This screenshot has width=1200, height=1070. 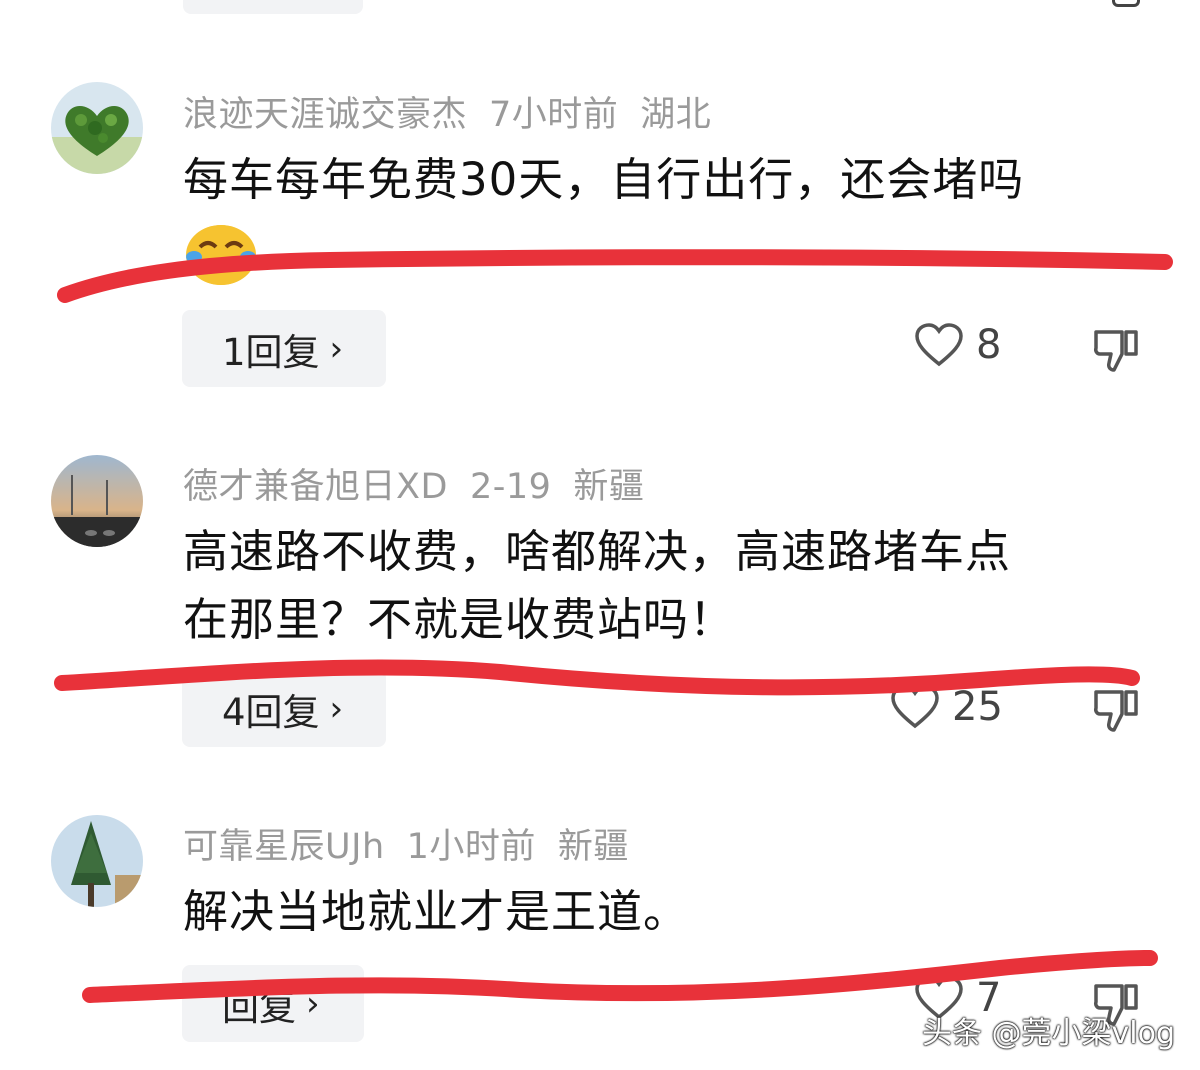 What do you see at coordinates (221, 255) in the screenshot?
I see `laughing-crying-emoji` at bounding box center [221, 255].